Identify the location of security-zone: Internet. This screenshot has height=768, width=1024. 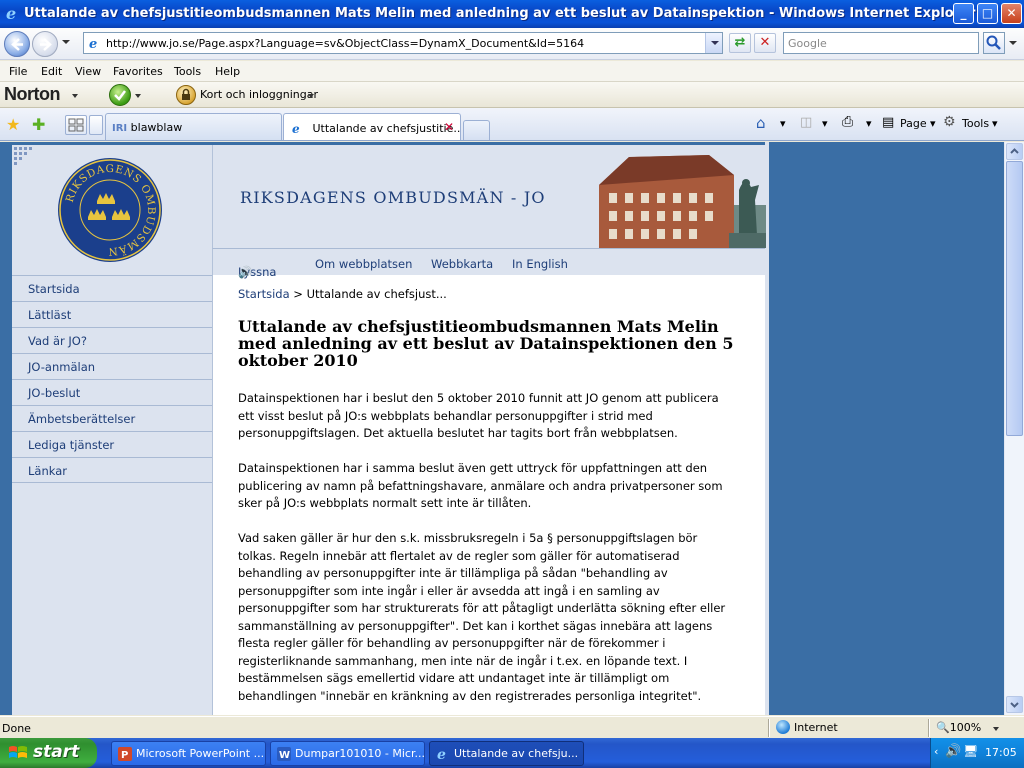
(807, 727).